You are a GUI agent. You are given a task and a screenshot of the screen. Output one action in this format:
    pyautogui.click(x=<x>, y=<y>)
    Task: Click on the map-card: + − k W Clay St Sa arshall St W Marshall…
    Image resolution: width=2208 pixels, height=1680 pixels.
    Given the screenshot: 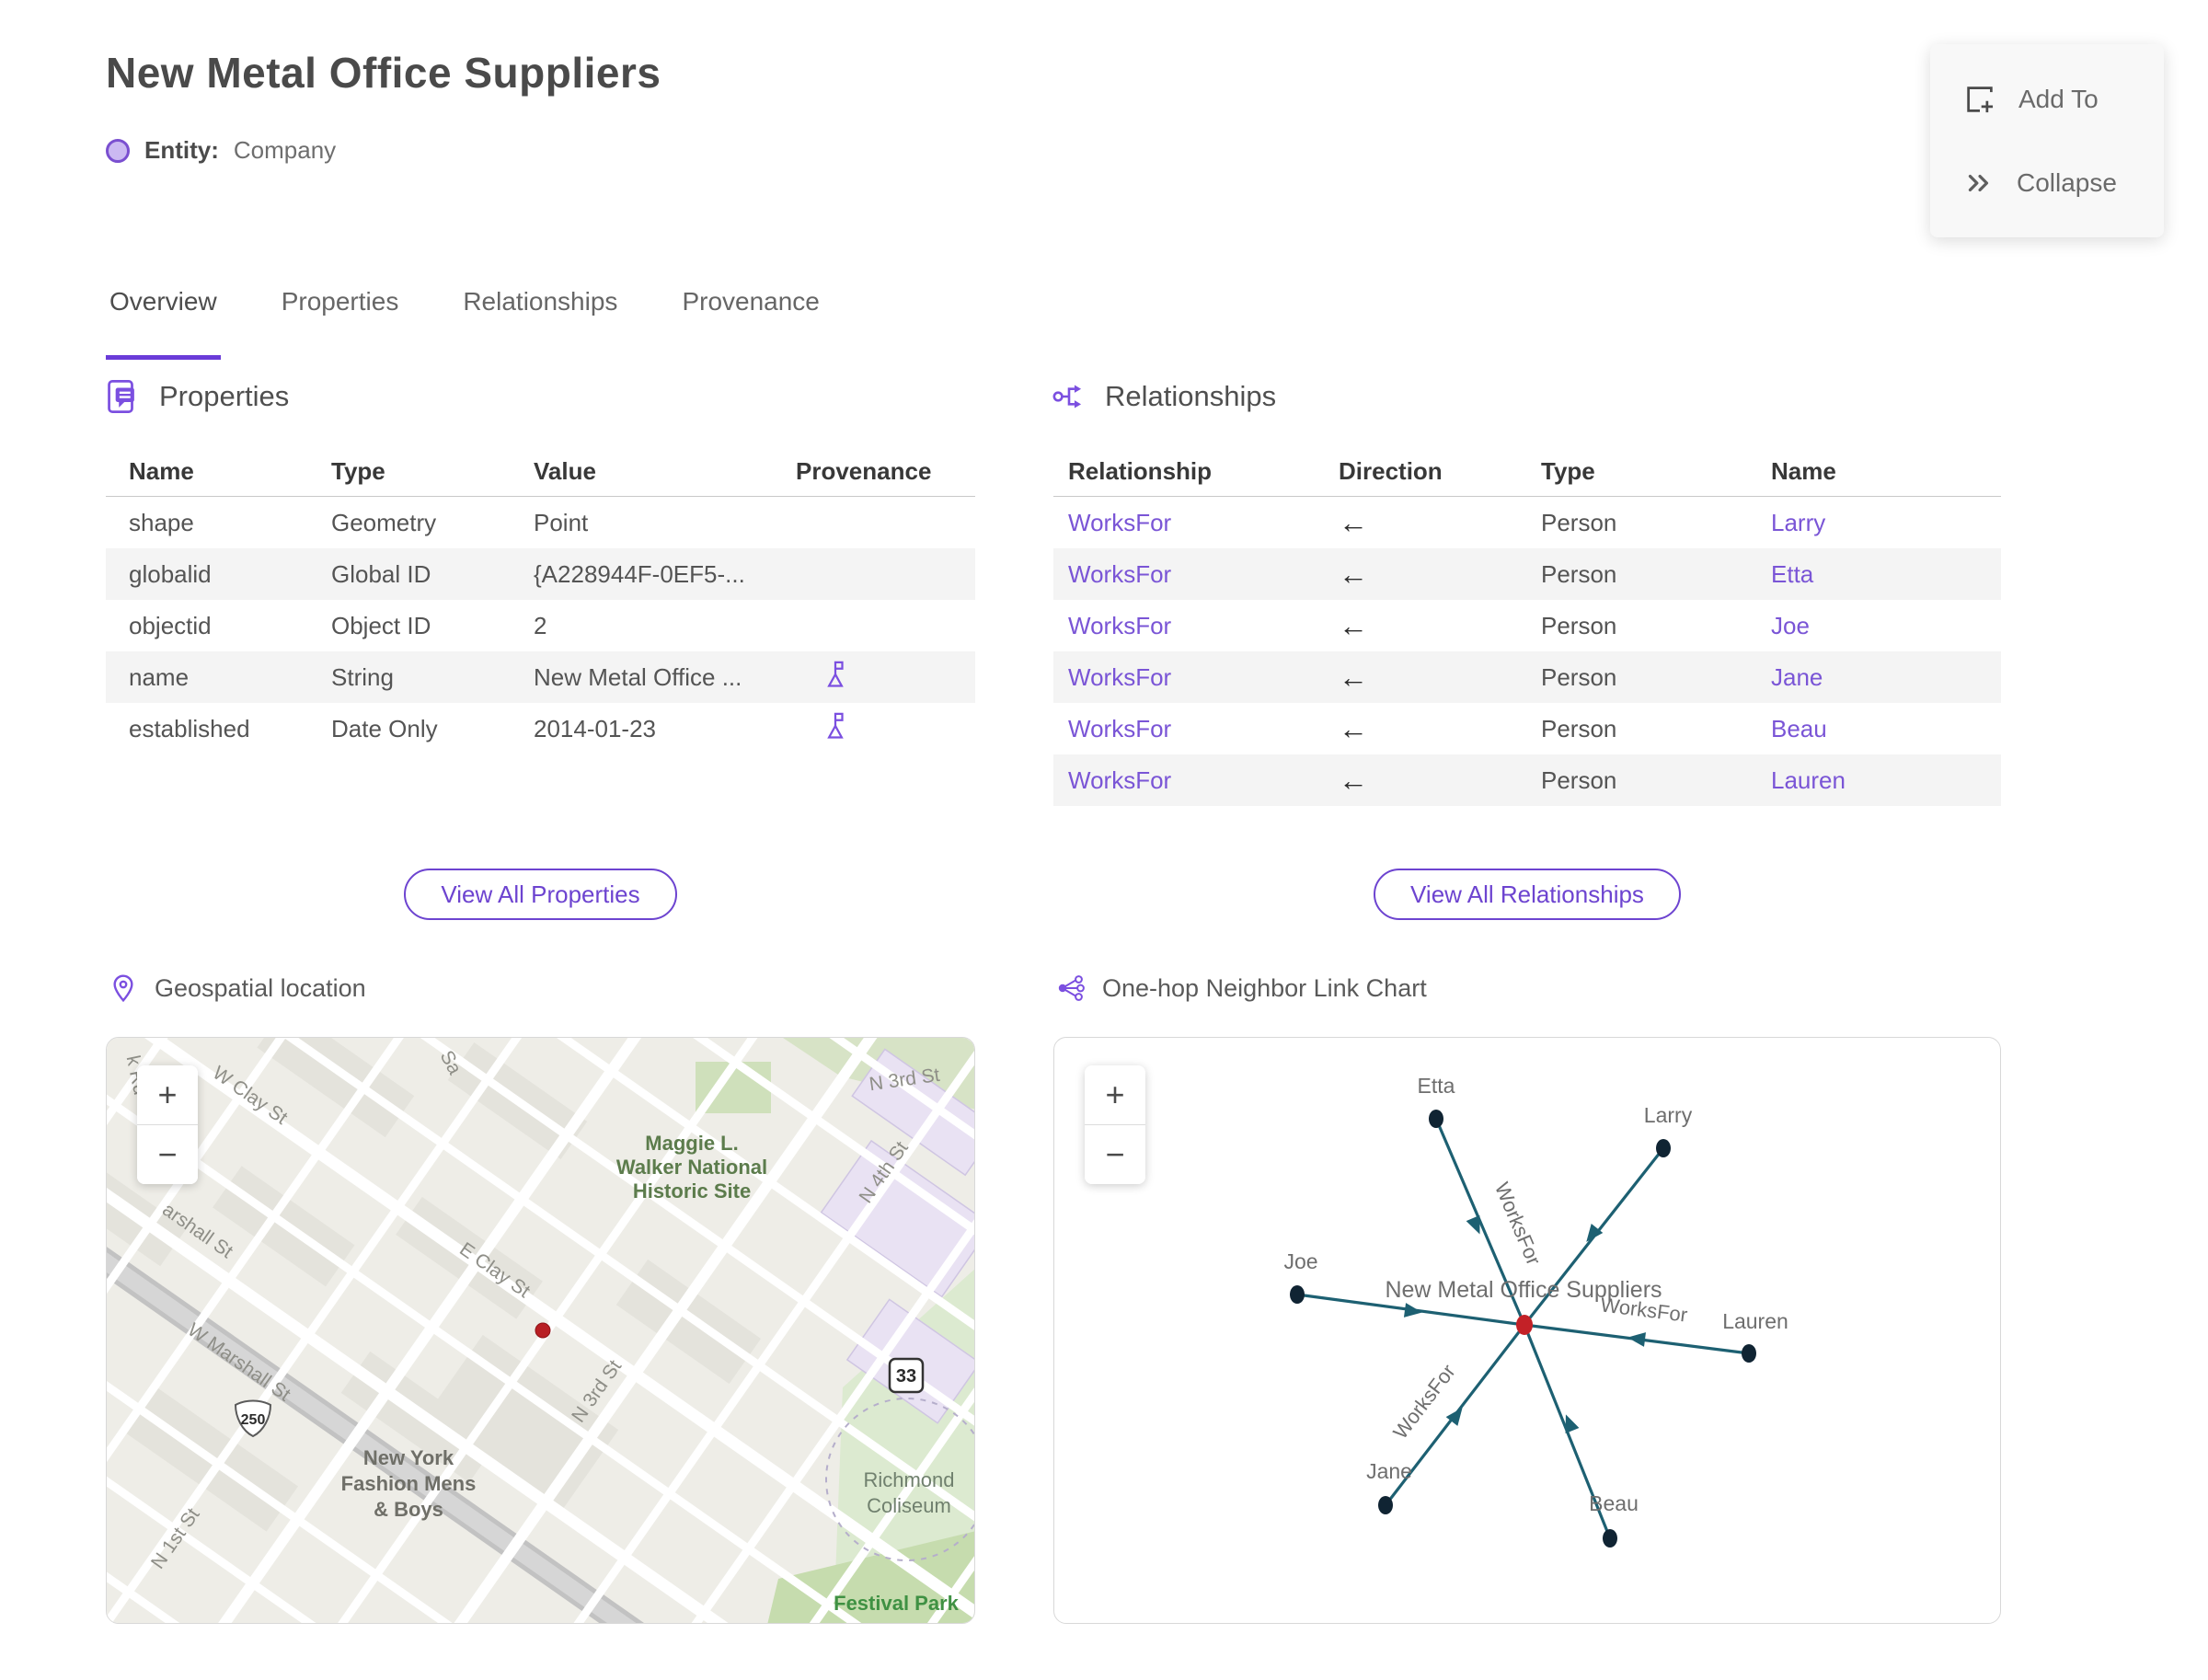 What is the action you would take?
    pyautogui.click(x=540, y=1330)
    